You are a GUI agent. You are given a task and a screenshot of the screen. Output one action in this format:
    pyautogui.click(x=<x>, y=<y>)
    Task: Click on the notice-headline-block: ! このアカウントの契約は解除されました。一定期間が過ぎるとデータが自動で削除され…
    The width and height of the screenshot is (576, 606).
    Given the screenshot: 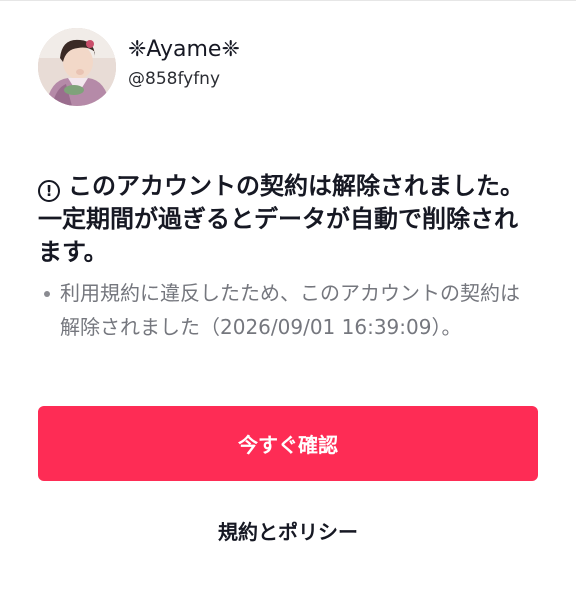 What is the action you would take?
    pyautogui.click(x=288, y=219)
    